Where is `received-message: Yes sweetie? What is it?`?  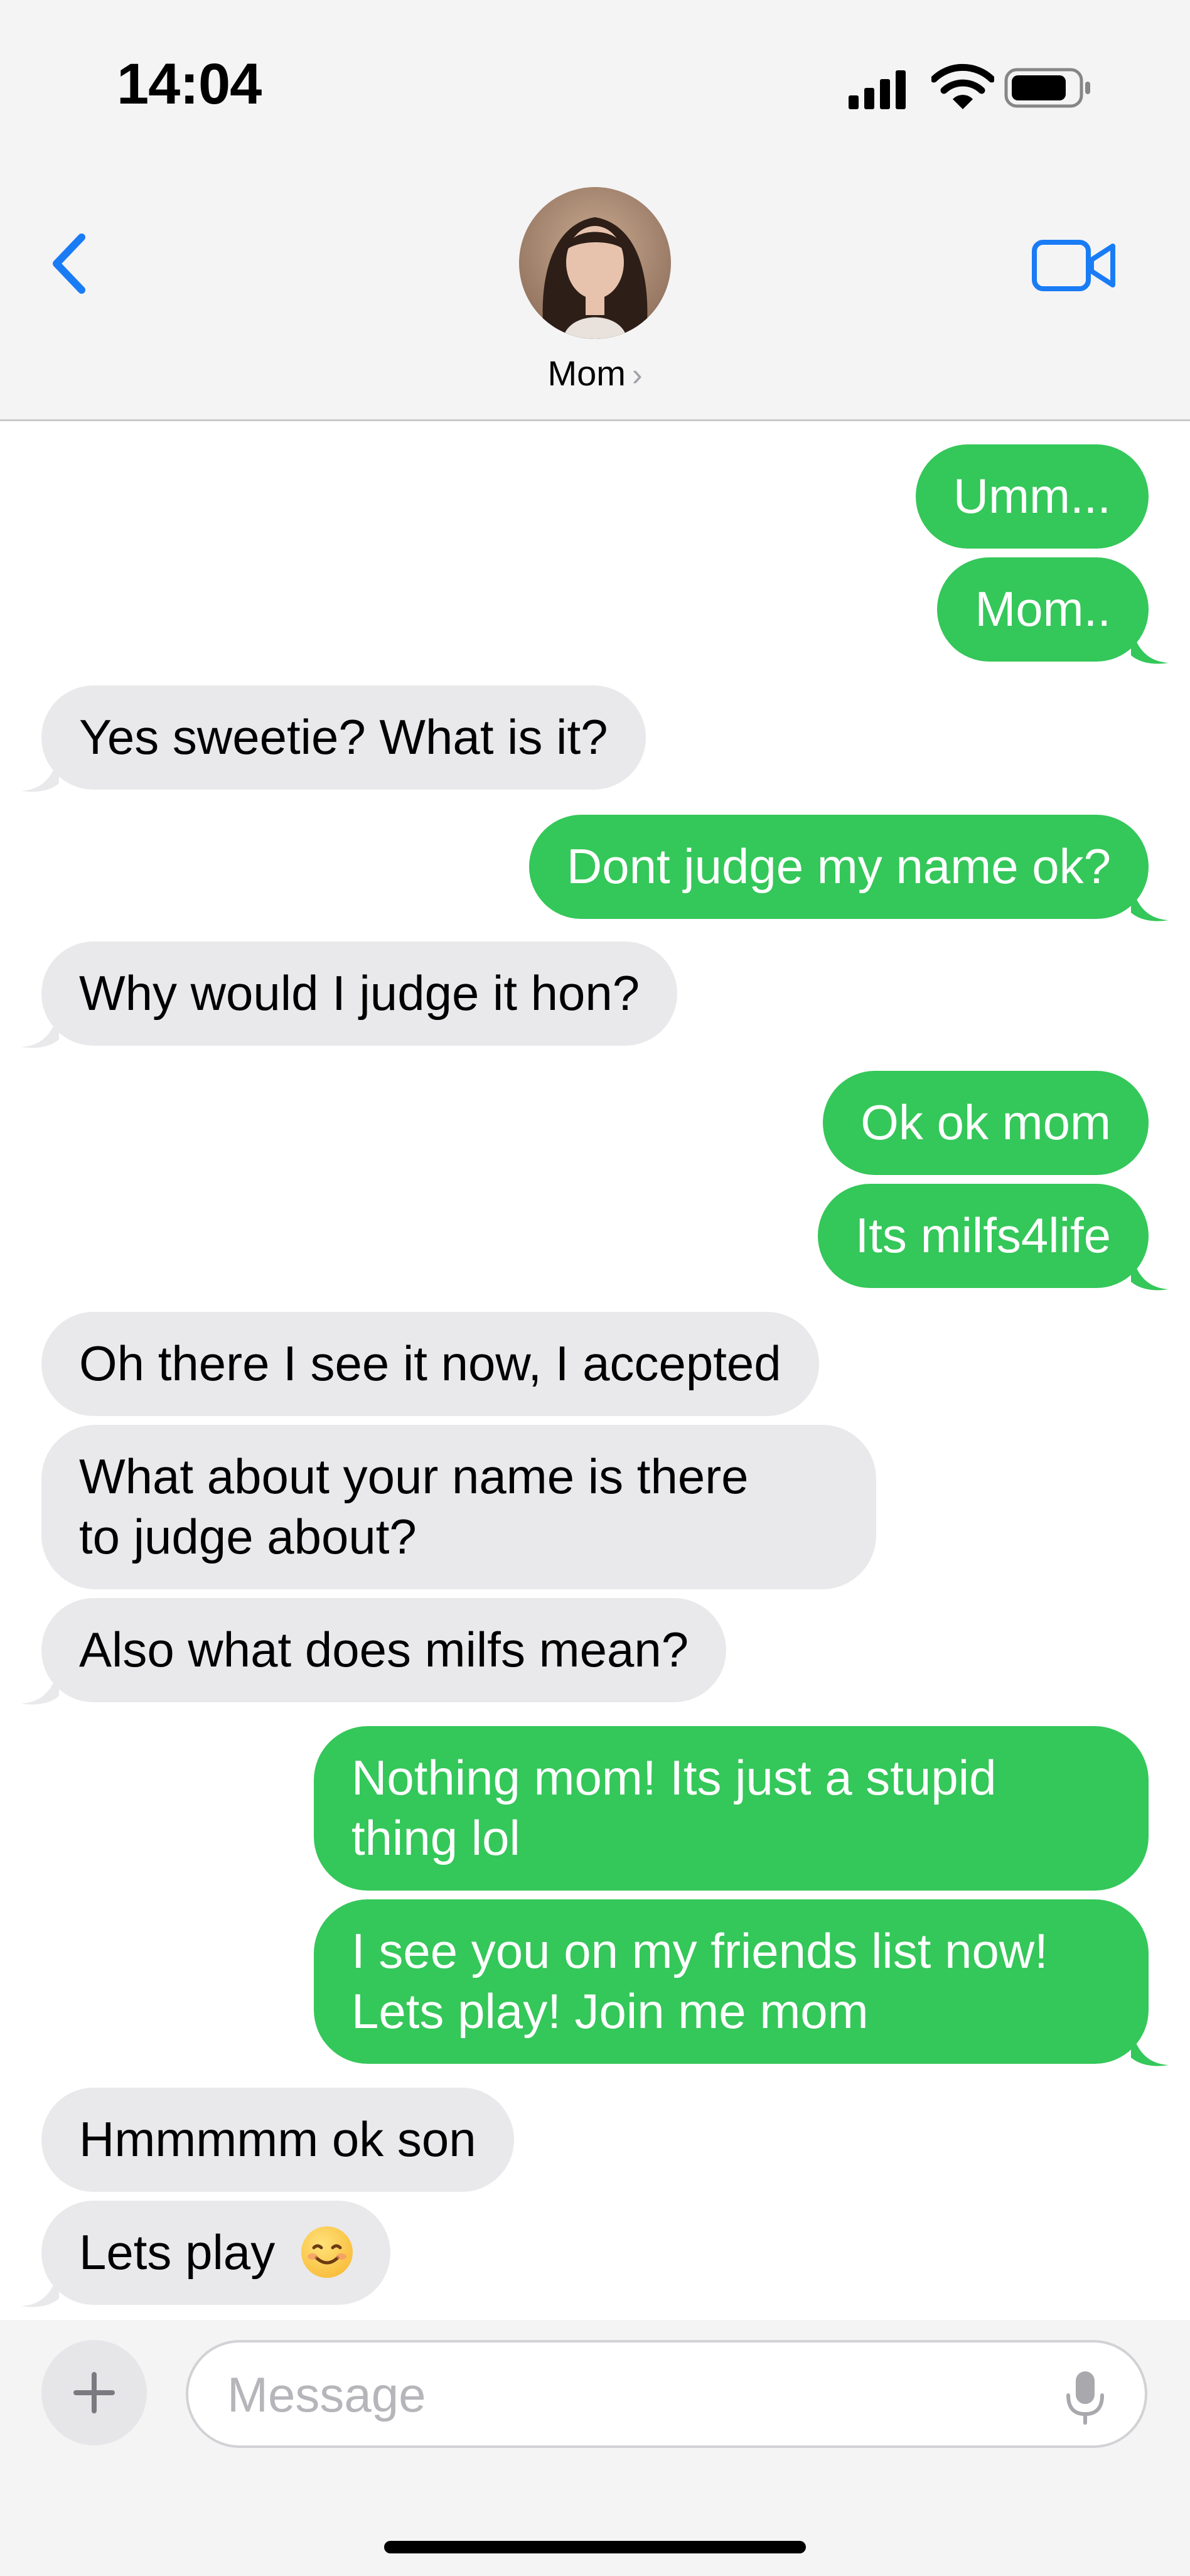
received-message: Yes sweetie? What is it? is located at coordinates (333, 738).